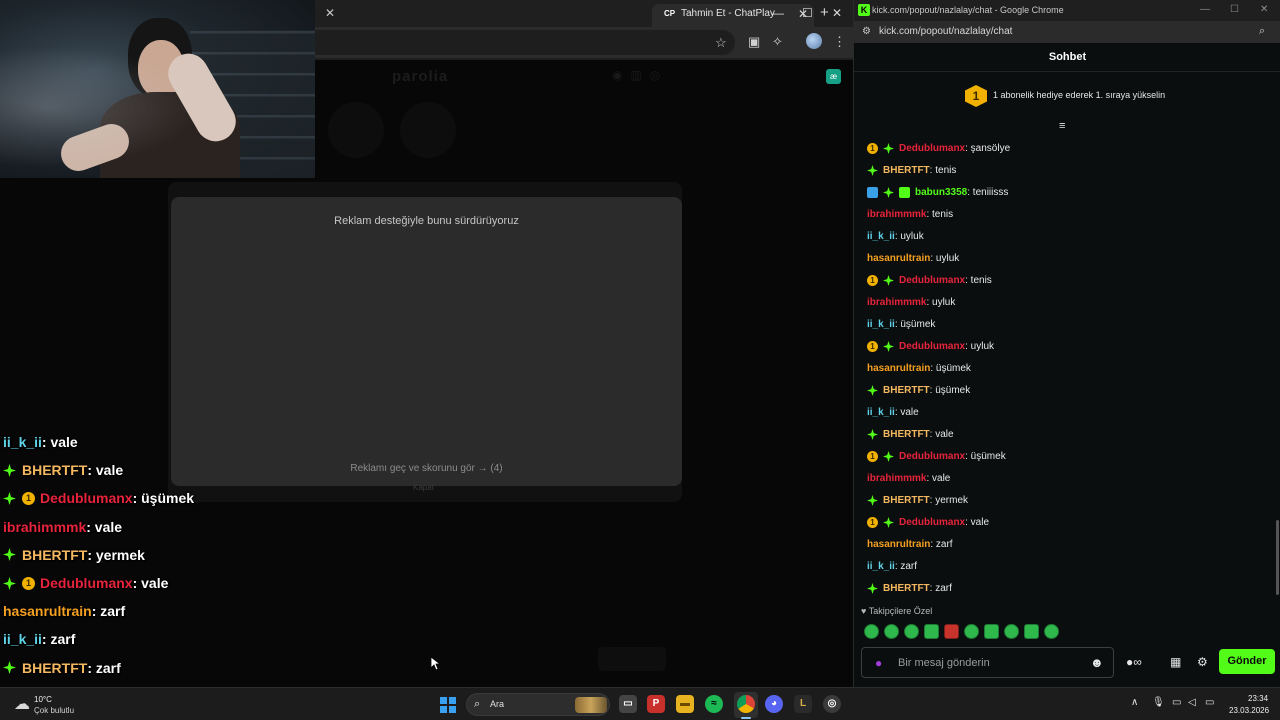  What do you see at coordinates (754, 42) in the screenshot?
I see `reader-mode-icon: ▣` at bounding box center [754, 42].